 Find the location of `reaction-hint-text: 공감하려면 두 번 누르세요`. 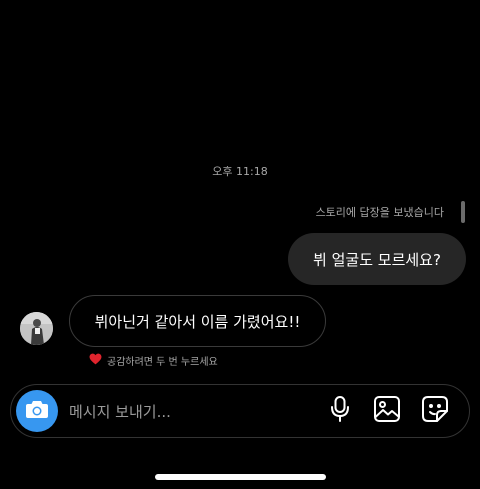

reaction-hint-text: 공감하려면 두 번 누르세요 is located at coordinates (162, 362).